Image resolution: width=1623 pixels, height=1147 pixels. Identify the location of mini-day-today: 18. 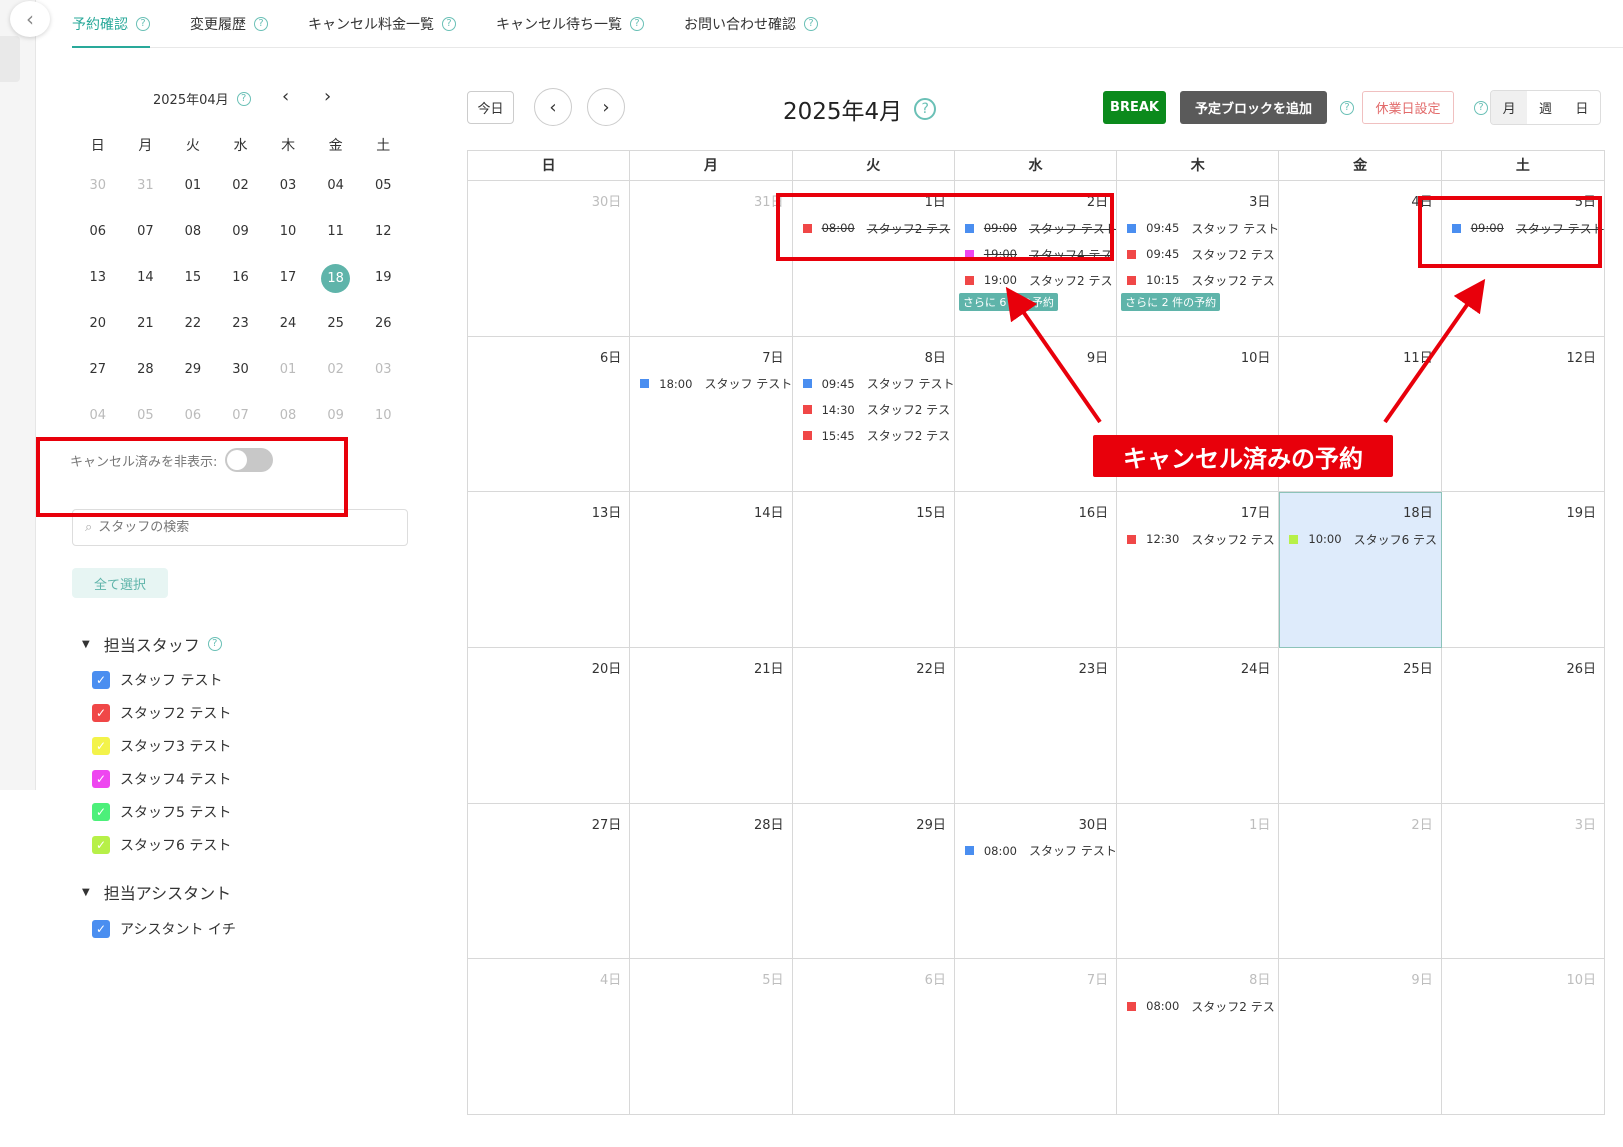
(336, 285).